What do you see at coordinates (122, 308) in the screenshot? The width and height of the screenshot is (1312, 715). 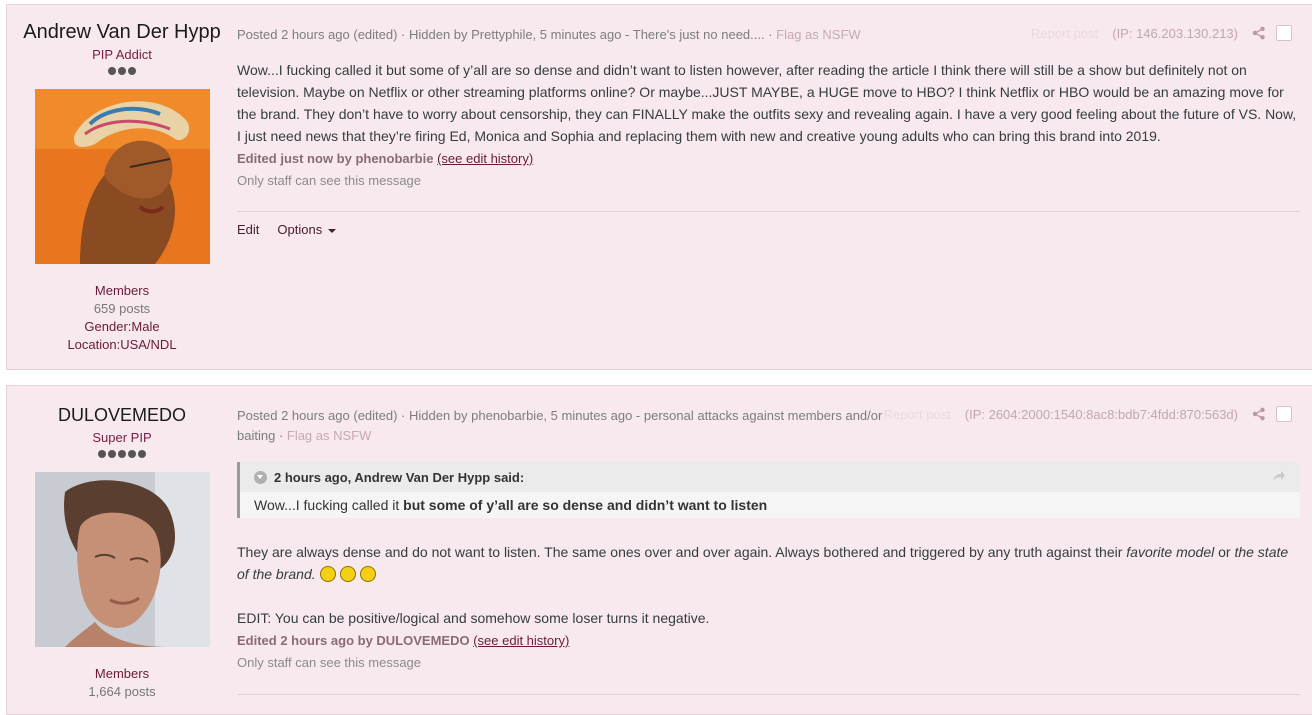 I see `post-count: 659 posts` at bounding box center [122, 308].